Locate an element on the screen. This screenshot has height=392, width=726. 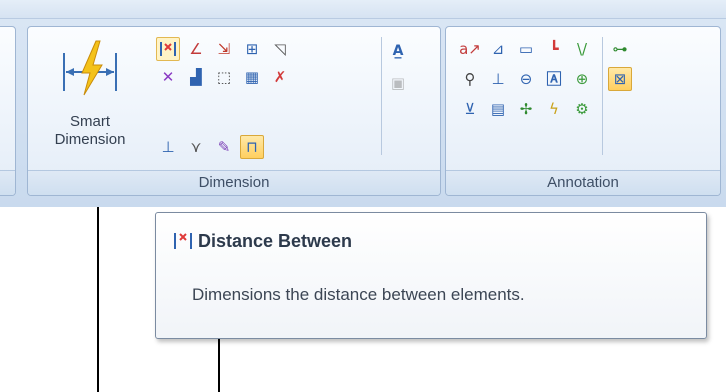
auto-dimension-icon: ✗ is located at coordinates (280, 76).